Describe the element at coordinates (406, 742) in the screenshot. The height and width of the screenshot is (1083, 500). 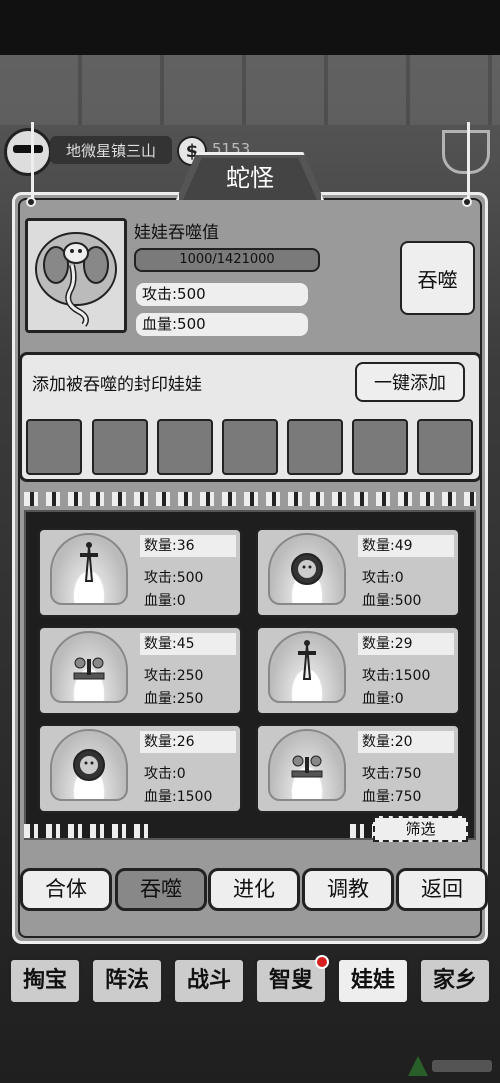
I see `item-count: 数量:20` at that location.